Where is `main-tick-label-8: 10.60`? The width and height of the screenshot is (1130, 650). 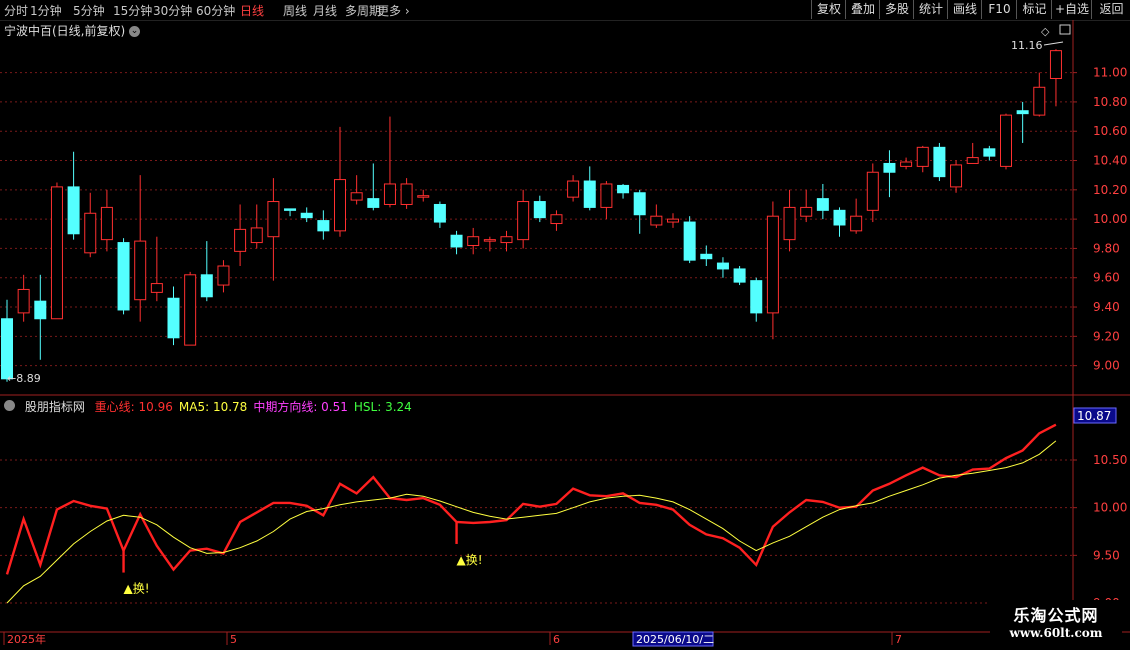 main-tick-label-8: 10.60 is located at coordinates (1110, 131).